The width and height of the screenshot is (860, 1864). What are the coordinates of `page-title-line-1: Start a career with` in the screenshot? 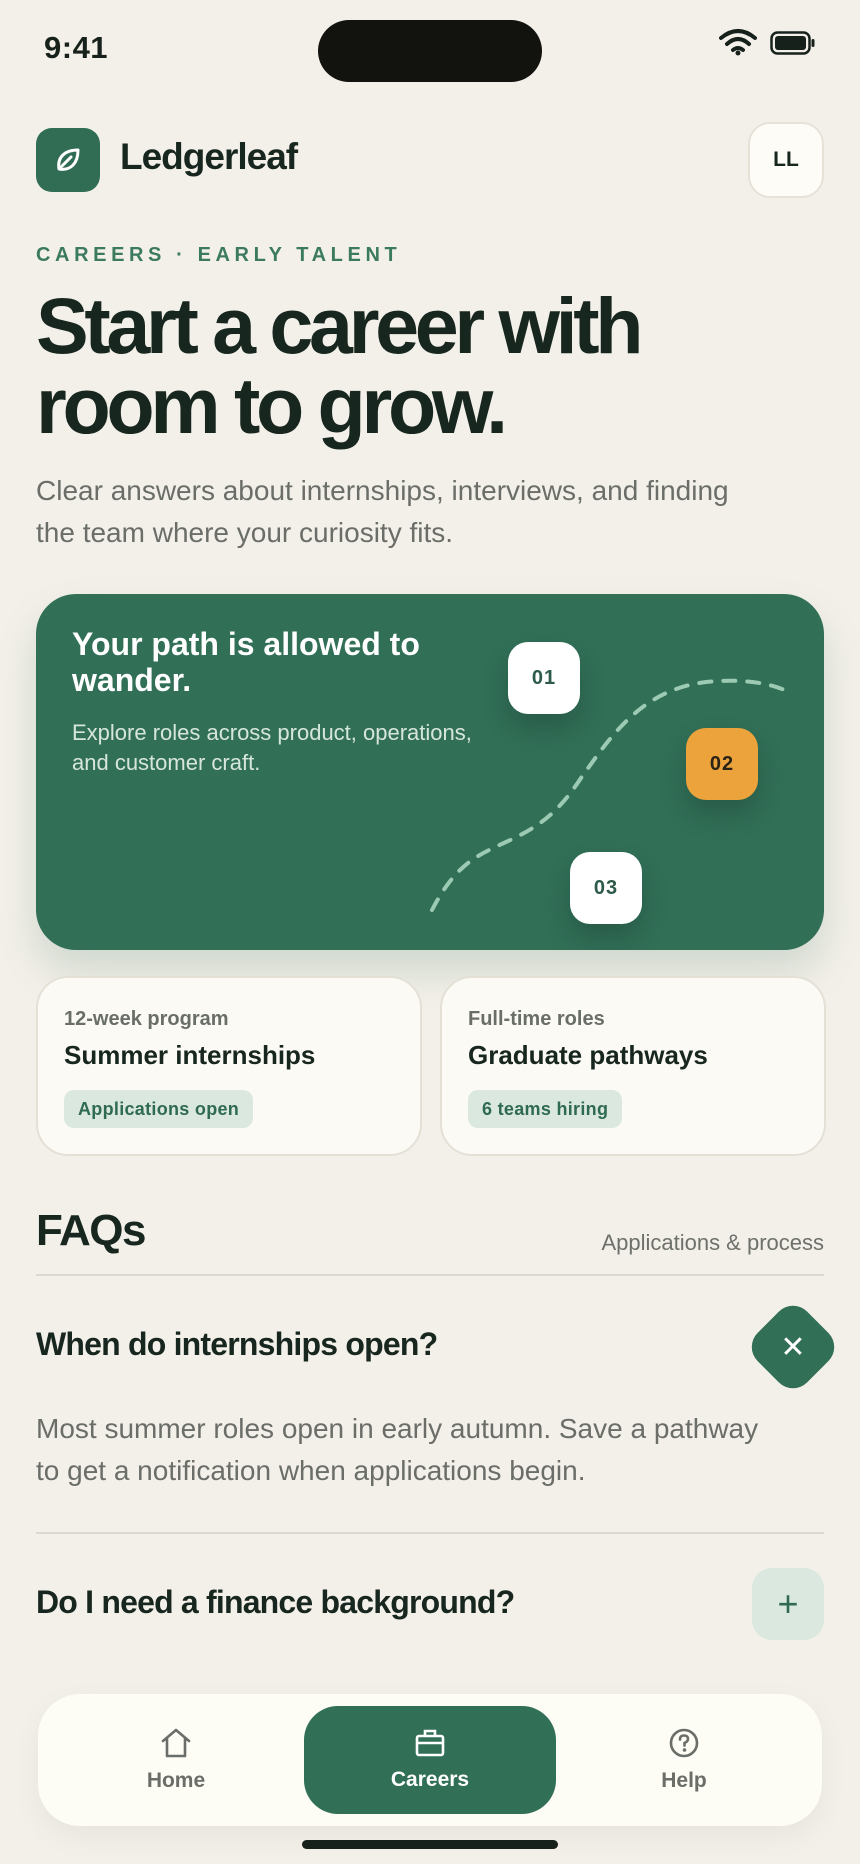 It's located at (340, 325).